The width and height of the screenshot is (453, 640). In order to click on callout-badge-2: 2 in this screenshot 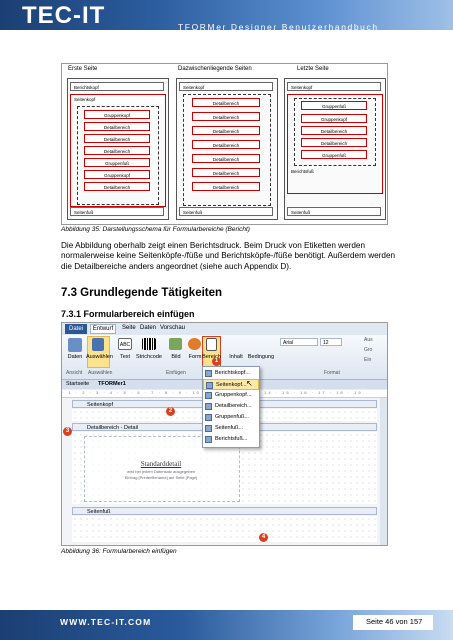, I will do `click(170, 411)`.